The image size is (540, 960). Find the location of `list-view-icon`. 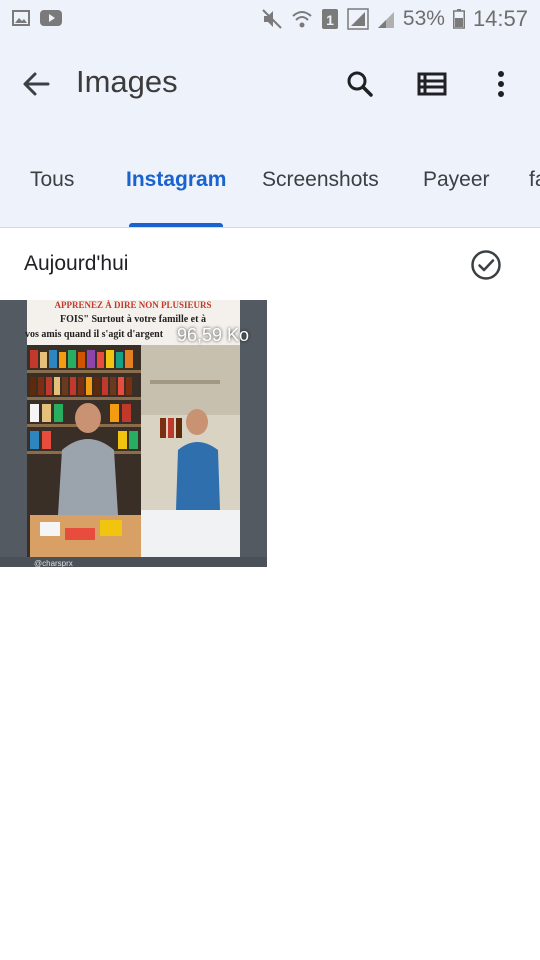

list-view-icon is located at coordinates (432, 84).